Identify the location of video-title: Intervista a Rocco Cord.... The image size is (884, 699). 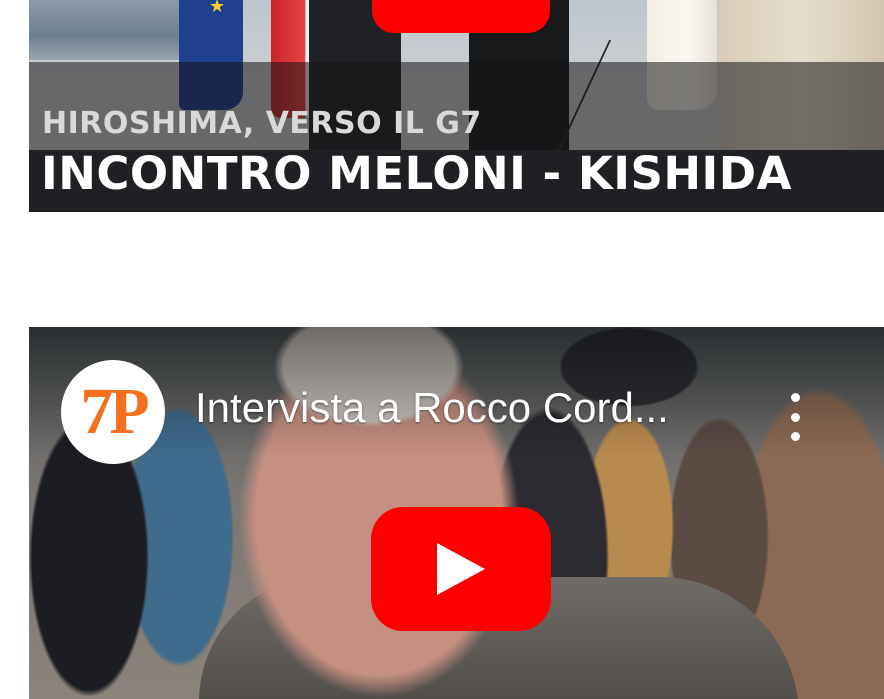
(475, 408).